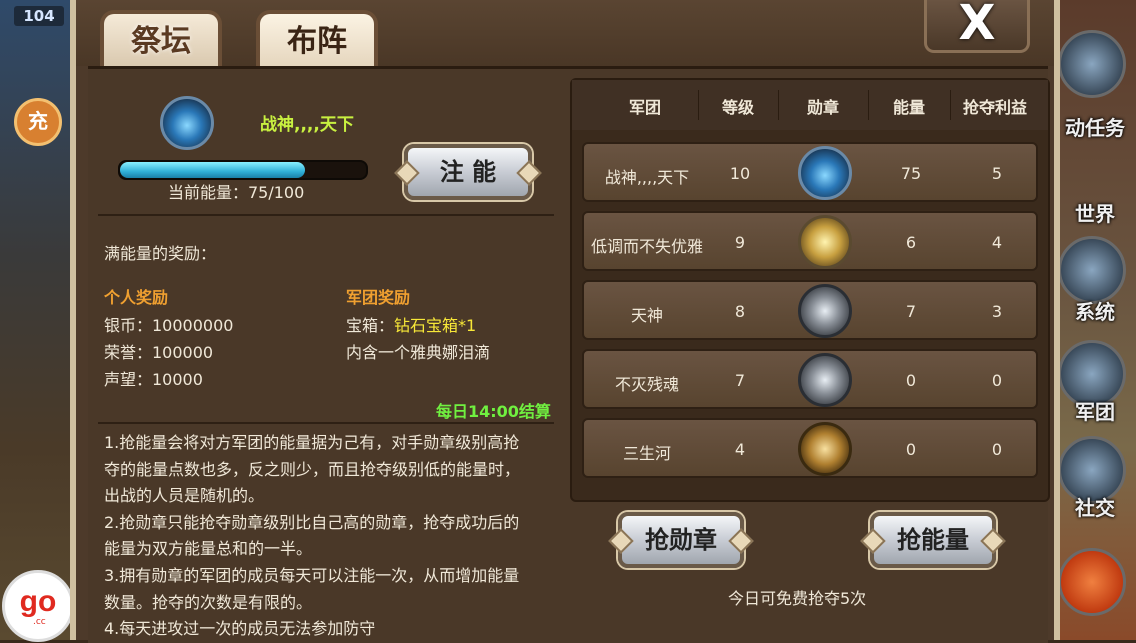  I want to click on menu-social-label: 社交, so click(1095, 506).